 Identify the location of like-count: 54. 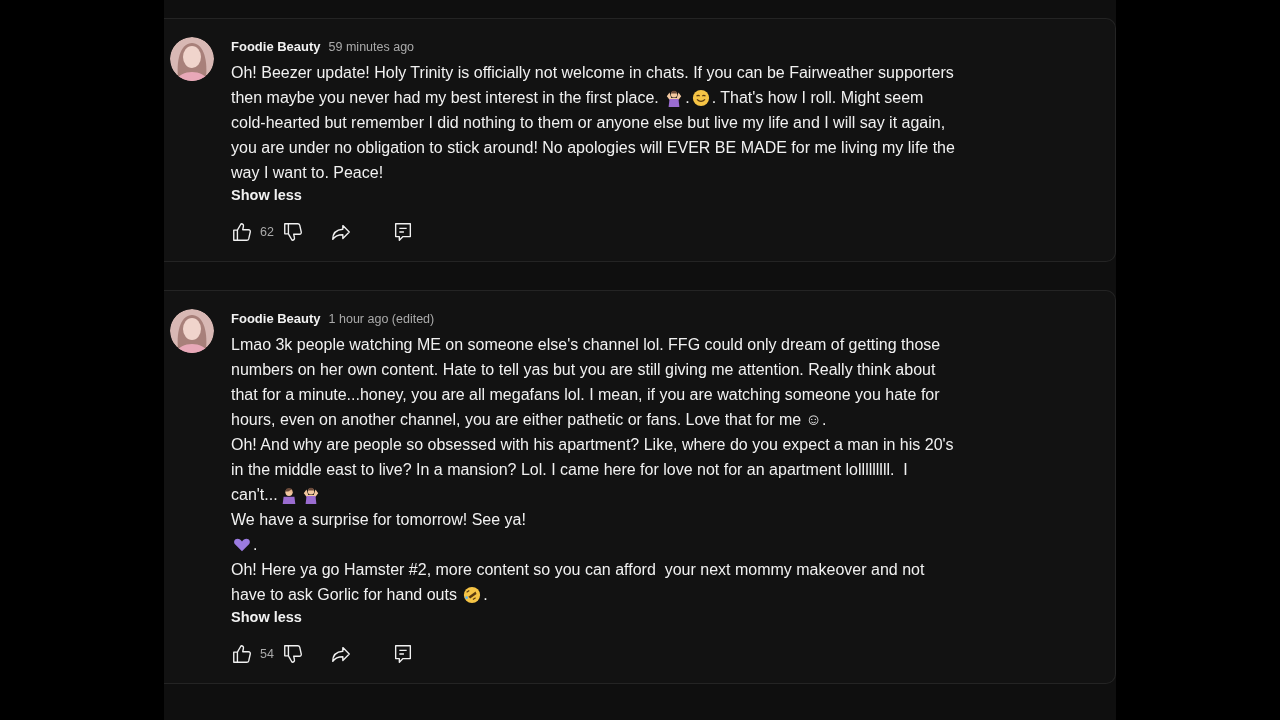
(267, 654).